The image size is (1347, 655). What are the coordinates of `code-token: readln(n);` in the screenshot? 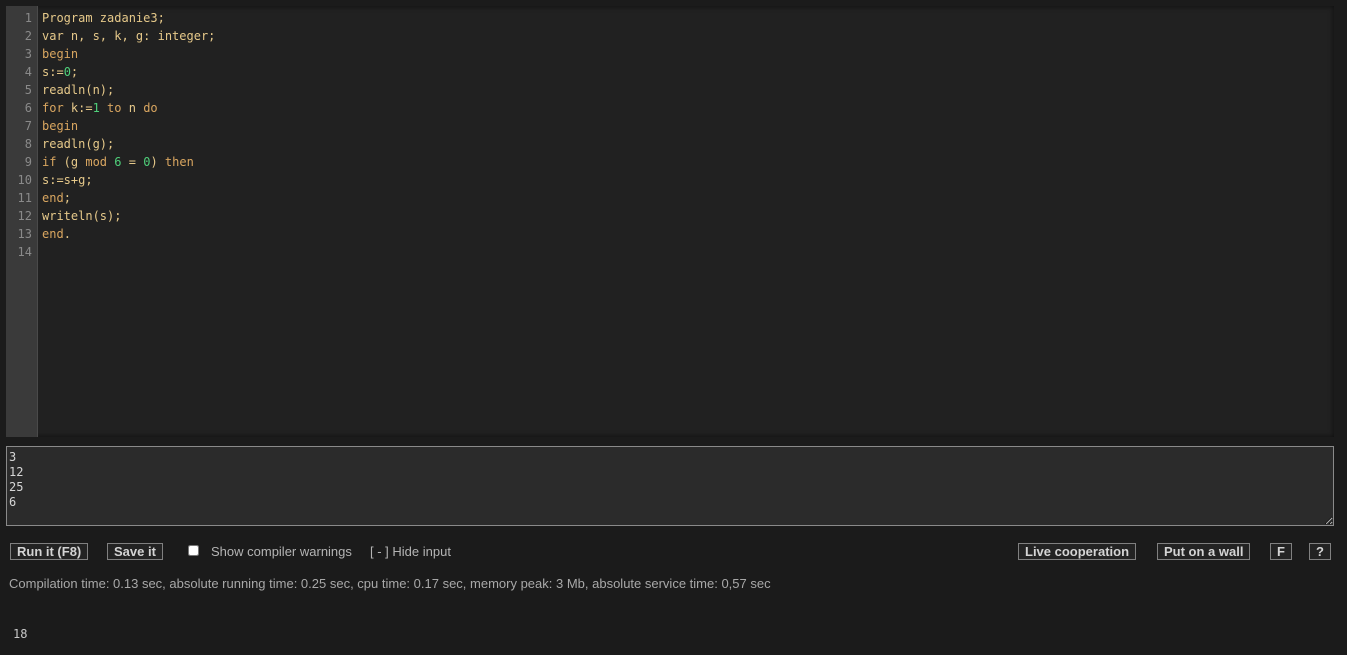 It's located at (78, 90).